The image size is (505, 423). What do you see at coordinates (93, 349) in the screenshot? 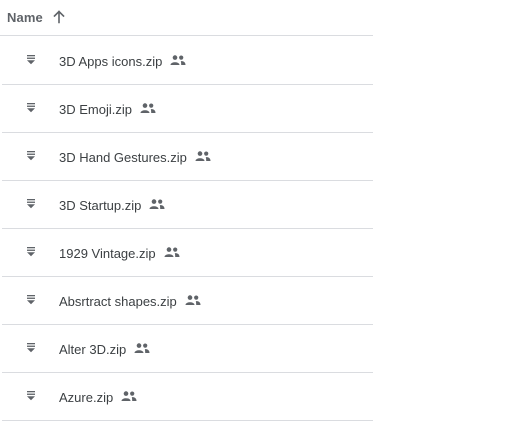
I see `file-name-label: Alter 3D.zip` at bounding box center [93, 349].